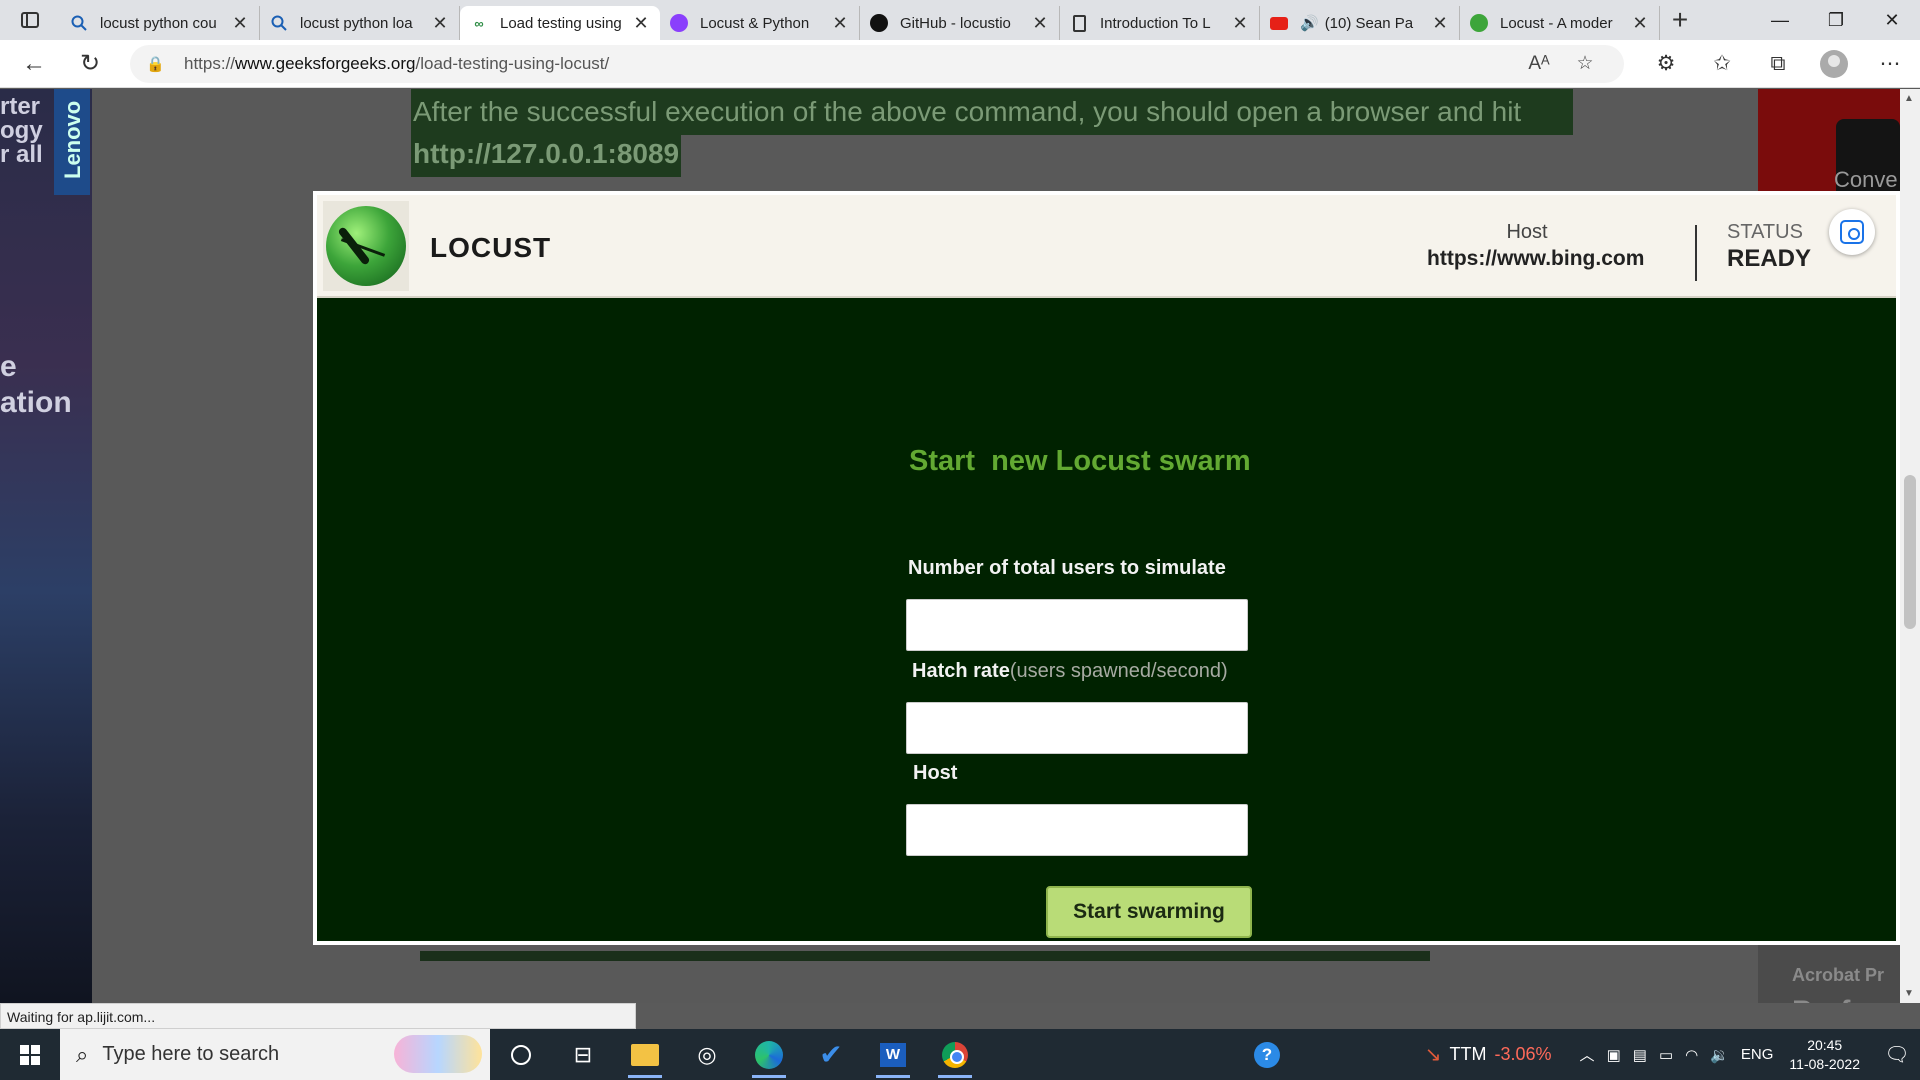  Describe the element at coordinates (1488, 1054) in the screenshot. I see `stock-ticker: ↘ TTM -3.06%` at that location.